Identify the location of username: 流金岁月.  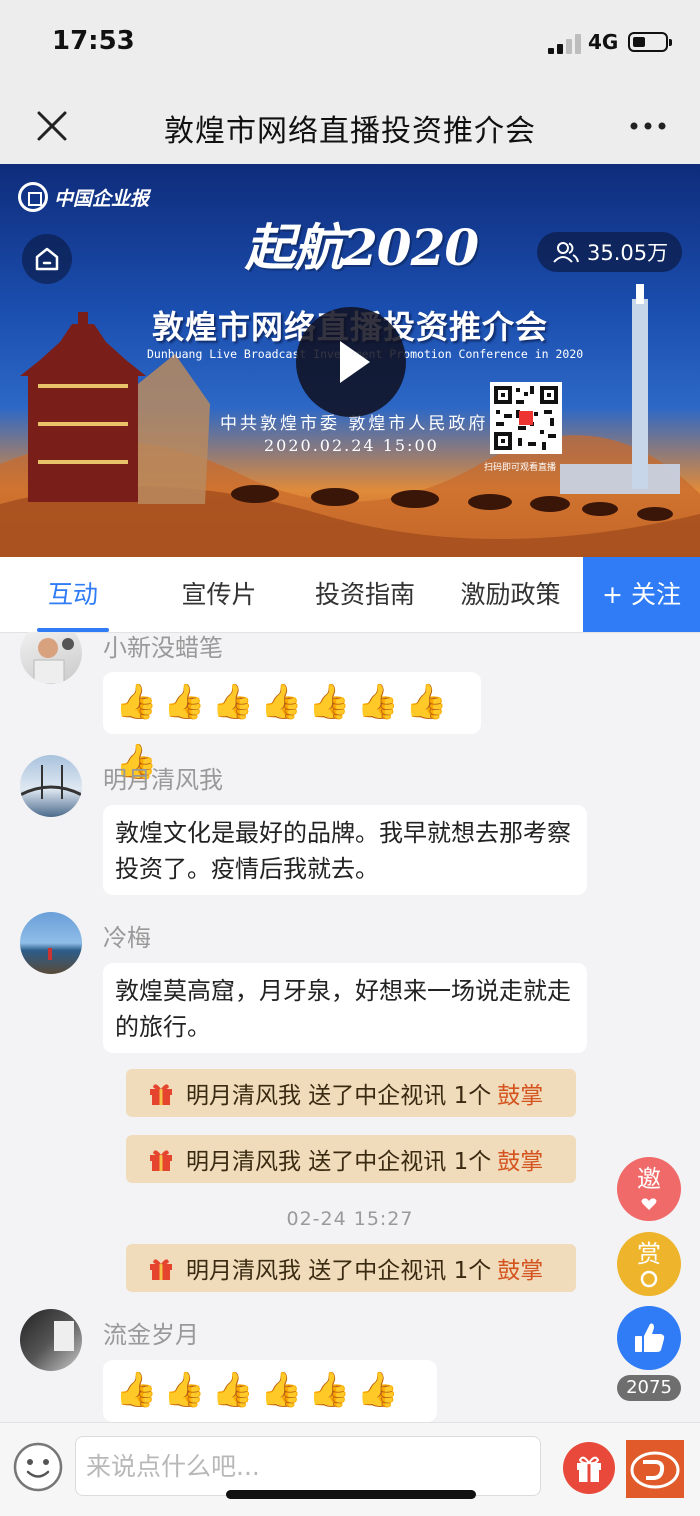
(151, 1335).